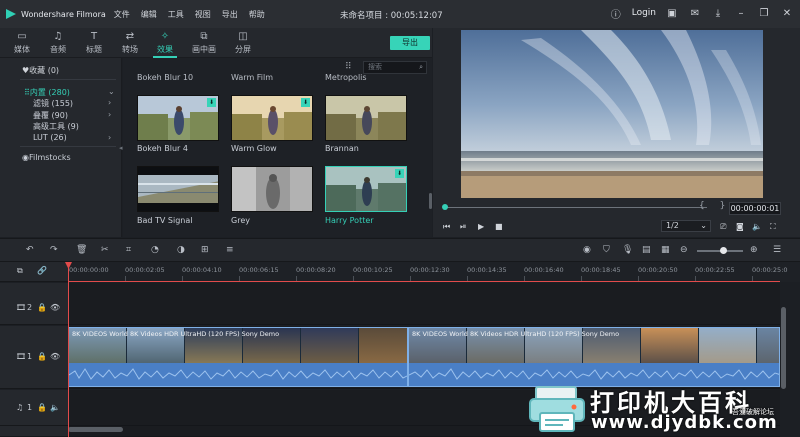 This screenshot has height=437, width=800. What do you see at coordinates (695, 13) in the screenshot?
I see `mail-icon: ✉` at bounding box center [695, 13].